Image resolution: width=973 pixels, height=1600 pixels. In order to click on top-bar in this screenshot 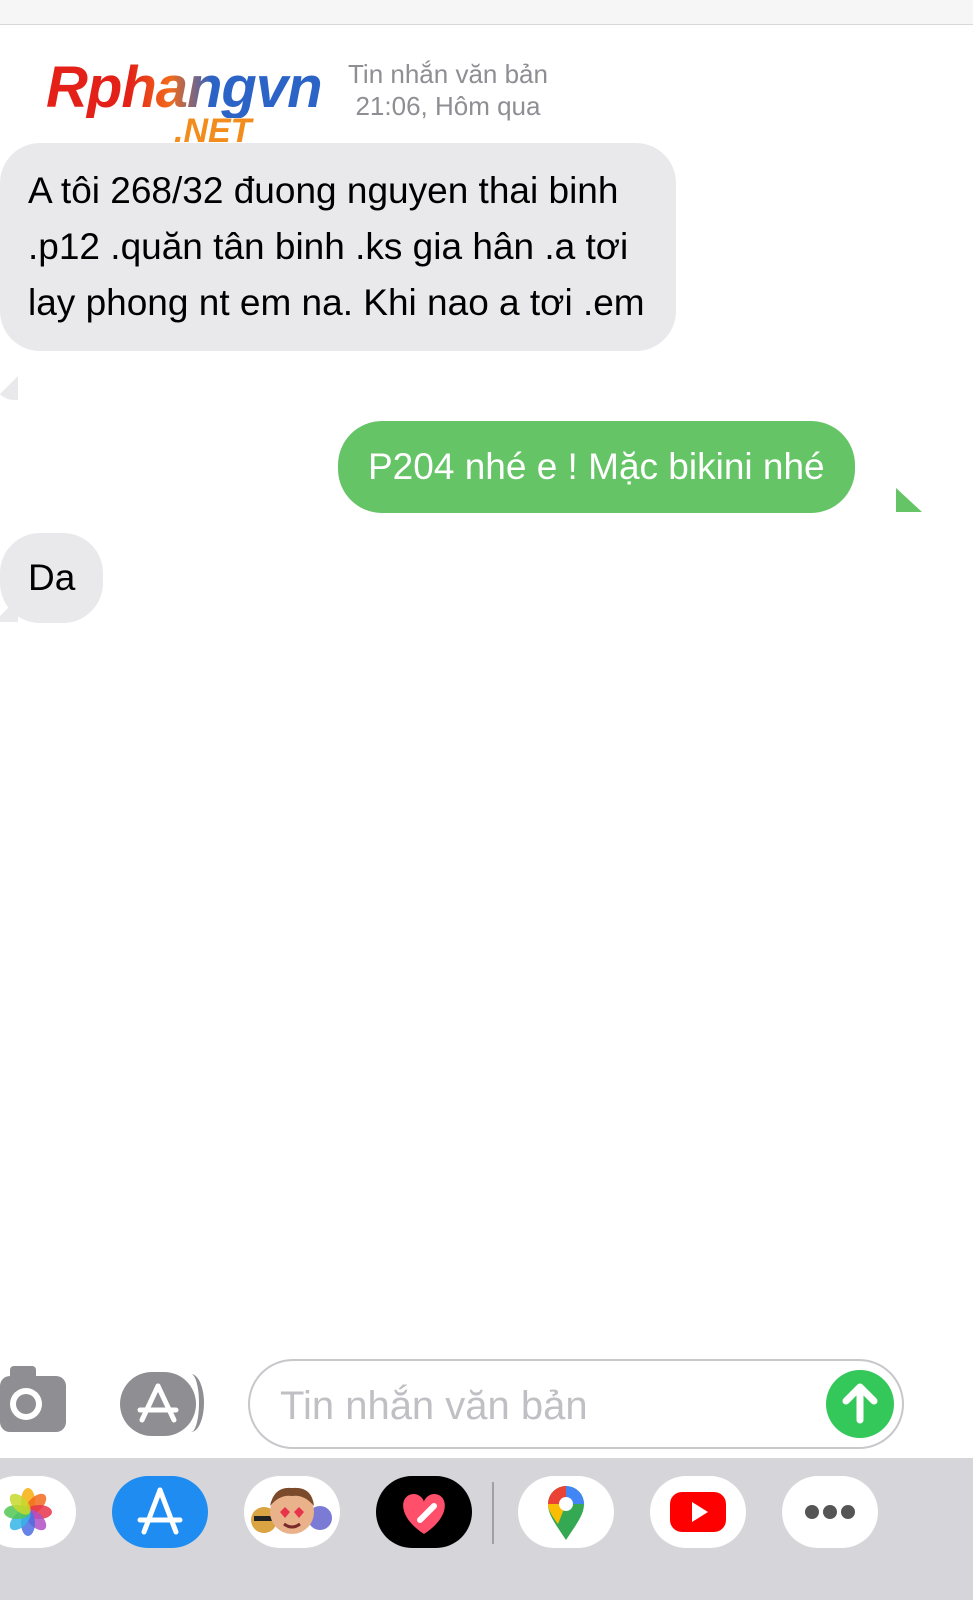, I will do `click(486, 12)`.